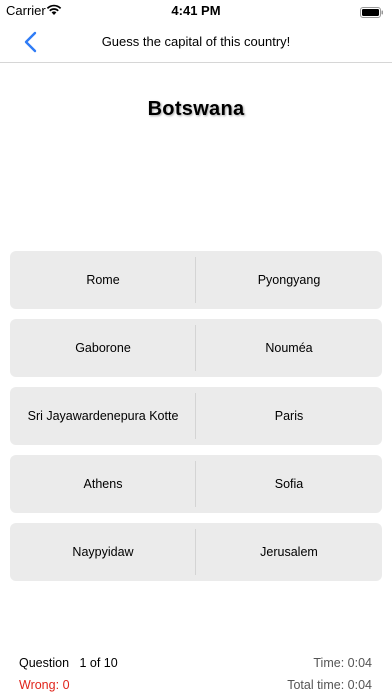 This screenshot has width=392, height=696. What do you see at coordinates (39, 685) in the screenshot?
I see `wrong-label: Wrong:` at bounding box center [39, 685].